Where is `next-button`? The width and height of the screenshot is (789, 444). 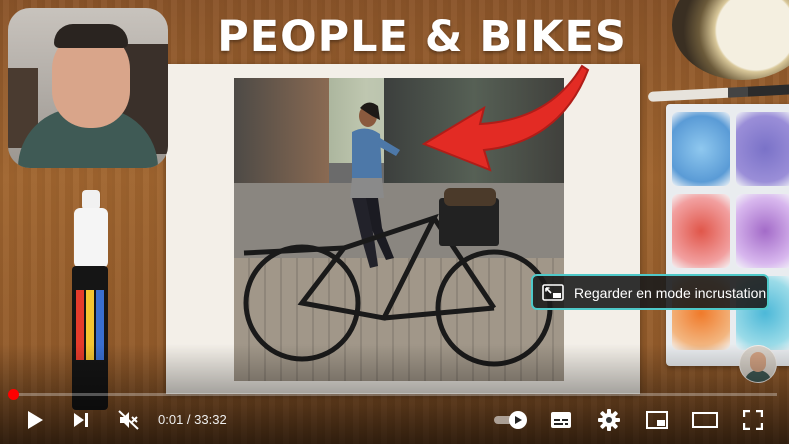 next-button is located at coordinates (81, 420).